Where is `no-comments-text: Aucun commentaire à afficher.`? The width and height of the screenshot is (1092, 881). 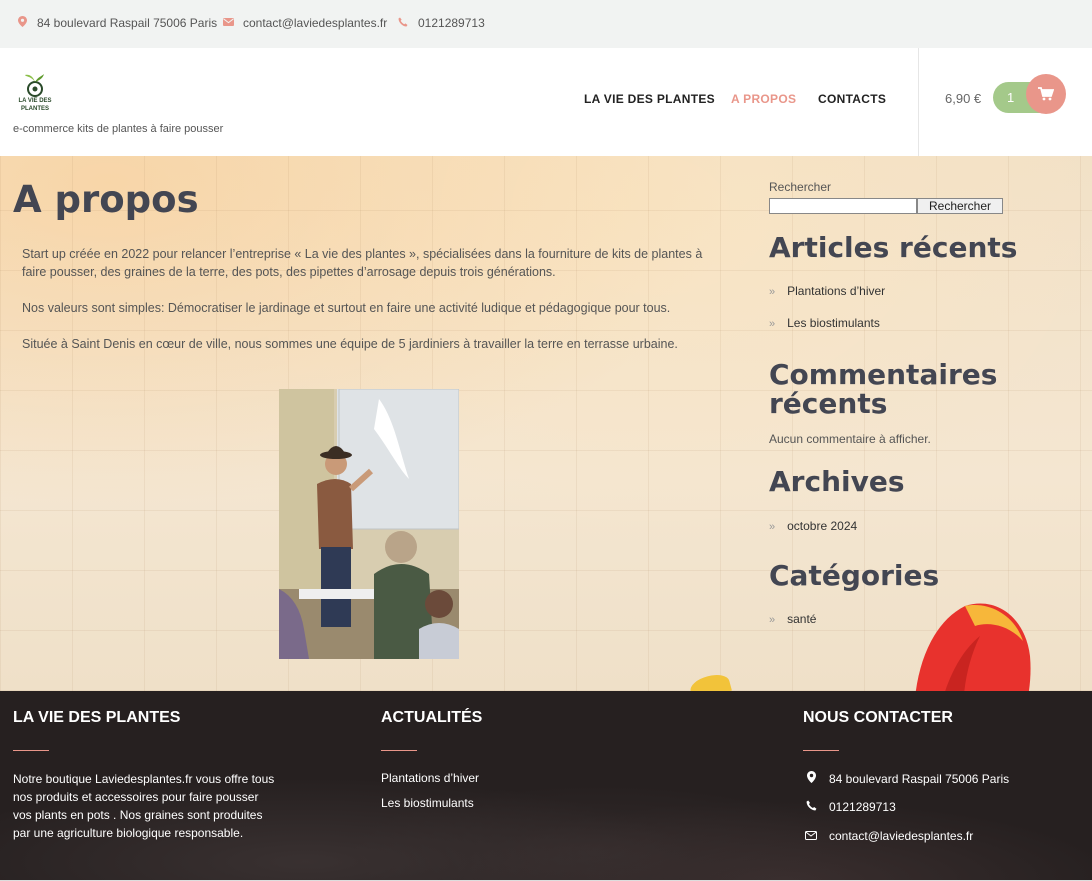 no-comments-text: Aucun commentaire à afficher. is located at coordinates (850, 439).